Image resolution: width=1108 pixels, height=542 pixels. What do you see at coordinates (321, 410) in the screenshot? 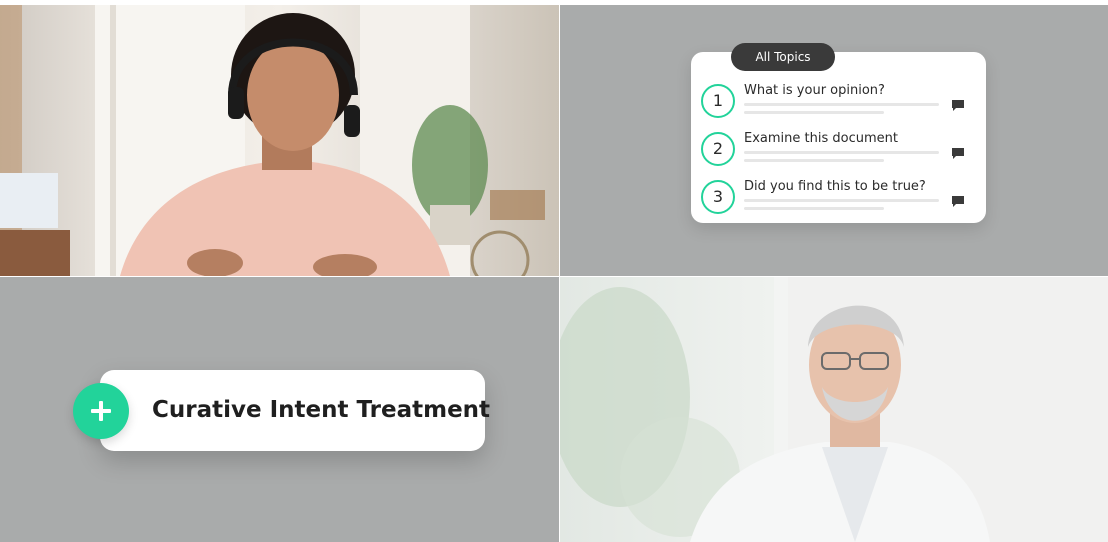
I see `treatment-label: Curative Intent Treatment` at bounding box center [321, 410].